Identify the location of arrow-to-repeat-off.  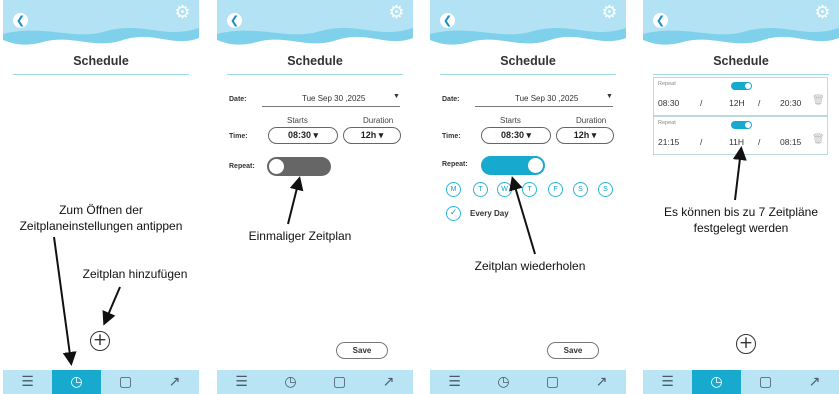
(295, 200).